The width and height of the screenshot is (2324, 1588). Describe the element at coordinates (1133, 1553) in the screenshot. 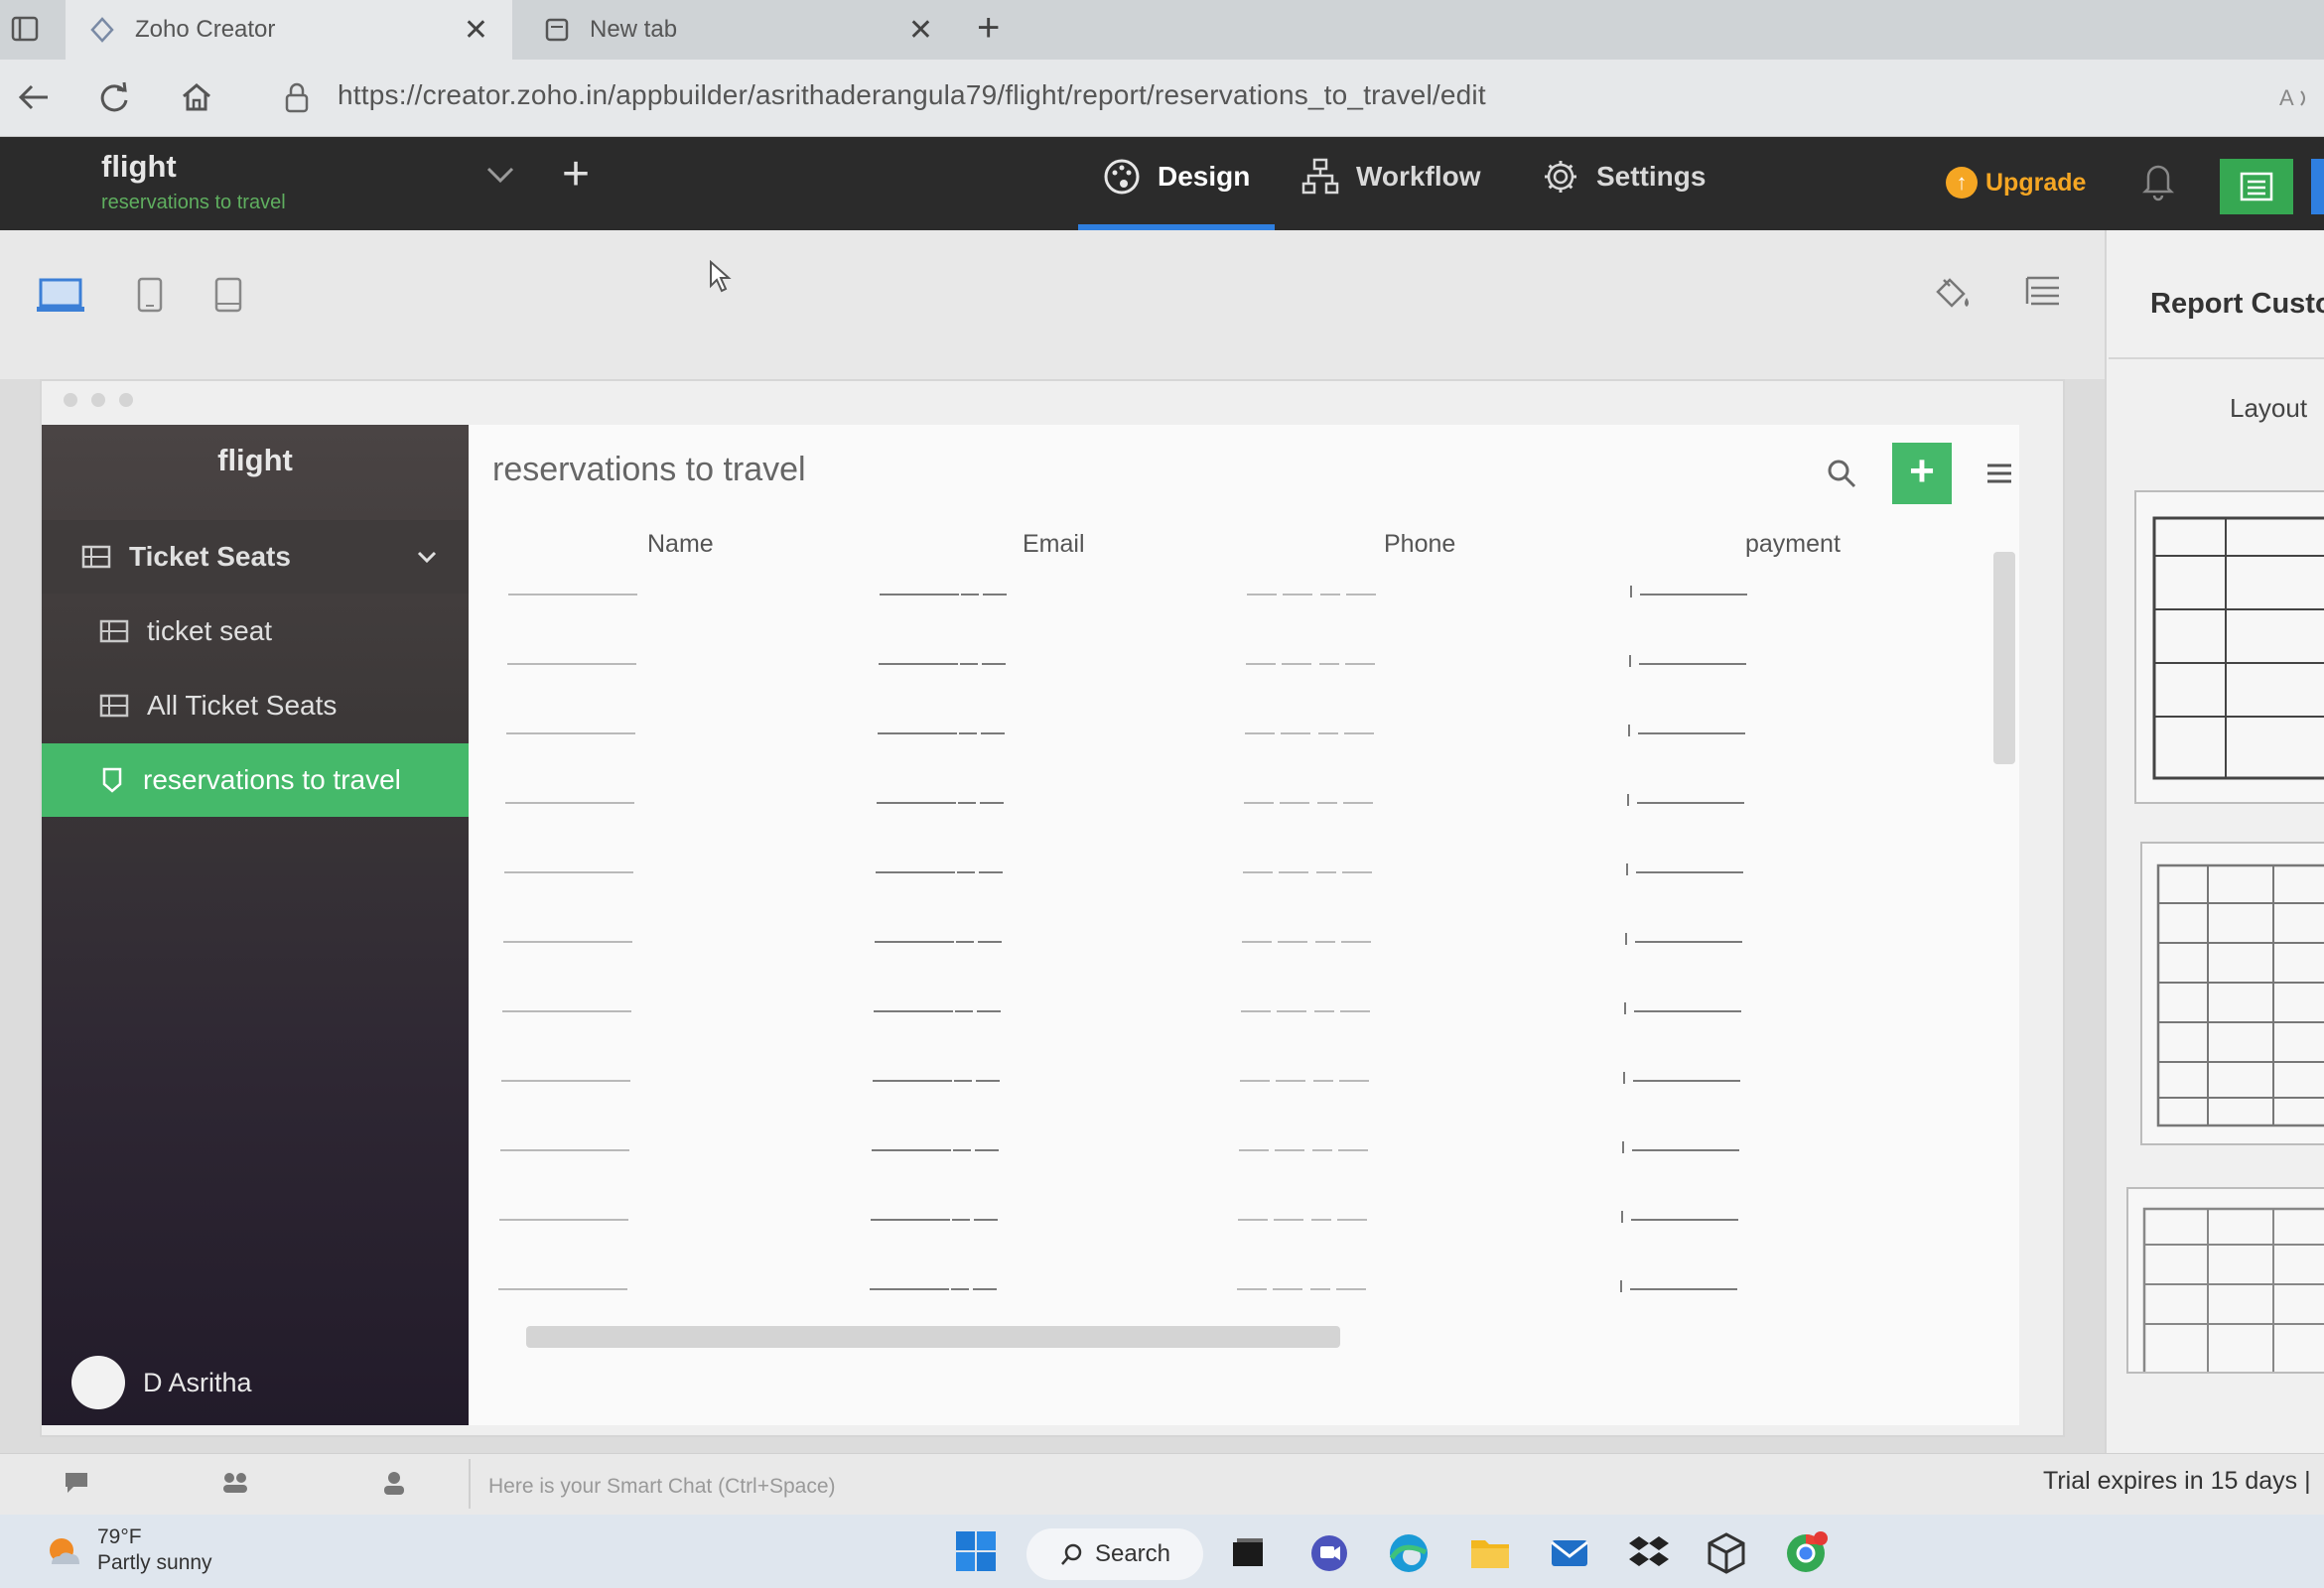

I see `taskbar-search-label: Search` at that location.